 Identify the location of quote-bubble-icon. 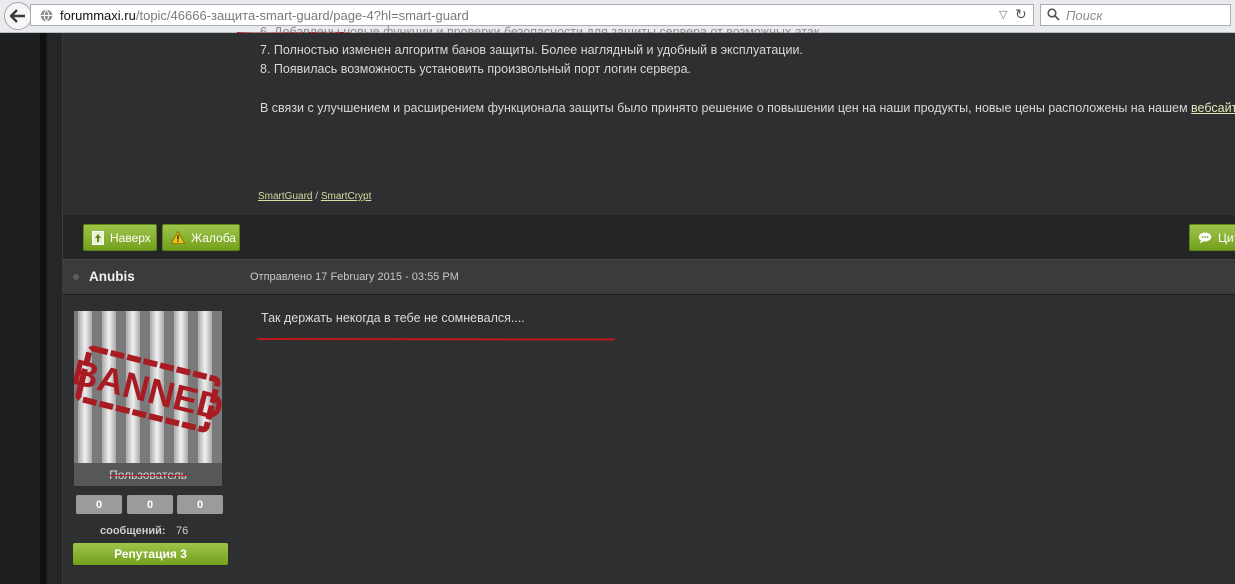
(1205, 238).